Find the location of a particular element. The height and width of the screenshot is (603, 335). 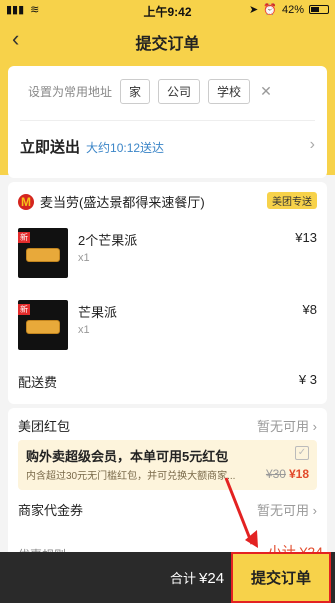

member-new-price: ¥18 is located at coordinates (298, 474).